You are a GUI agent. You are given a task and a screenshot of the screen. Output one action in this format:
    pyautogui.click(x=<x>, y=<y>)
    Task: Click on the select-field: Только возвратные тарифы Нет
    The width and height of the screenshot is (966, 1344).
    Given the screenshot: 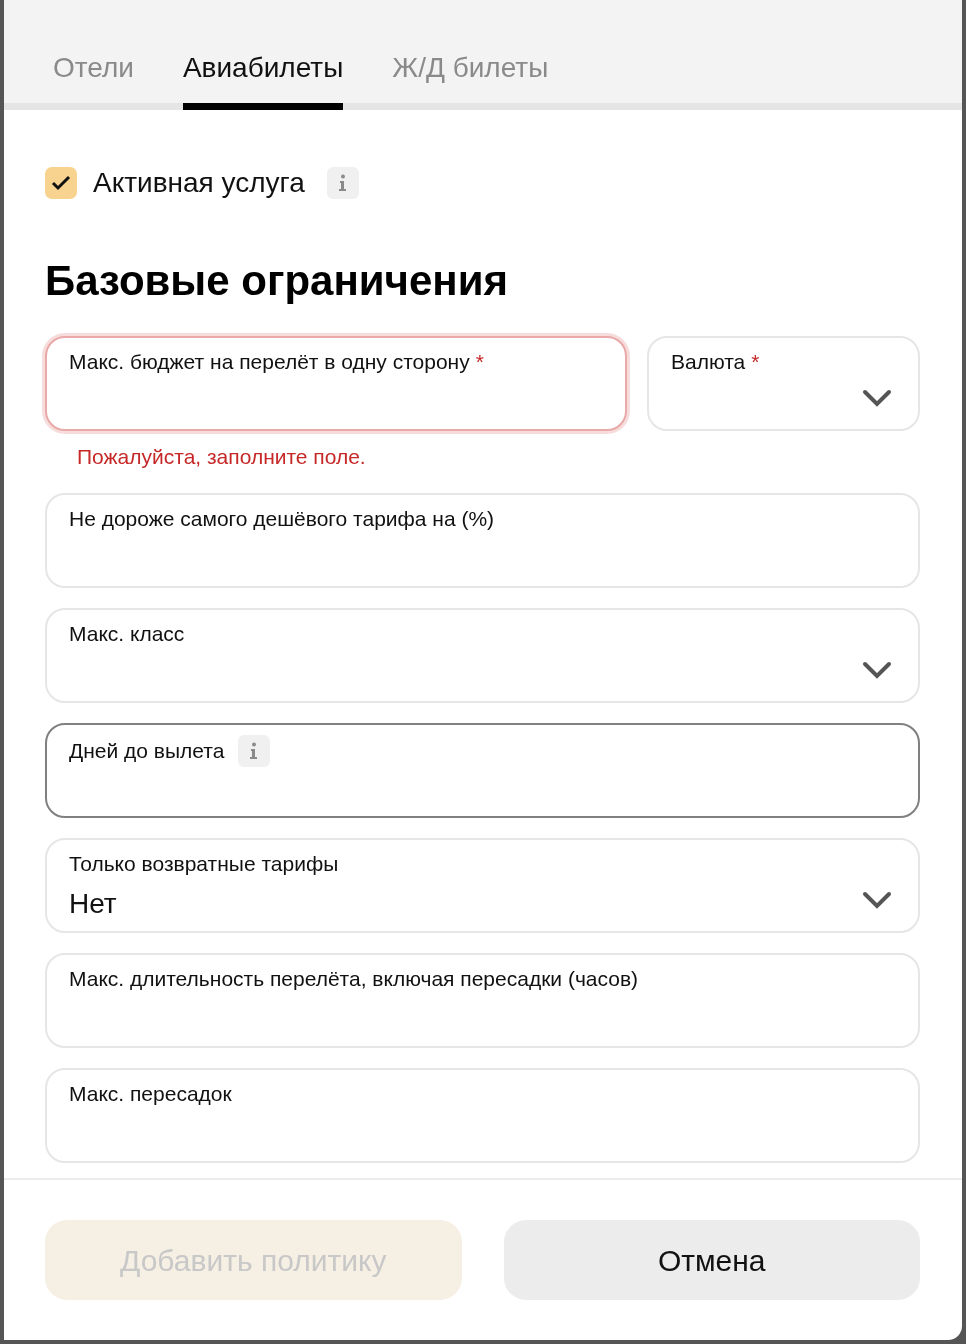 What is the action you would take?
    pyautogui.click(x=482, y=885)
    